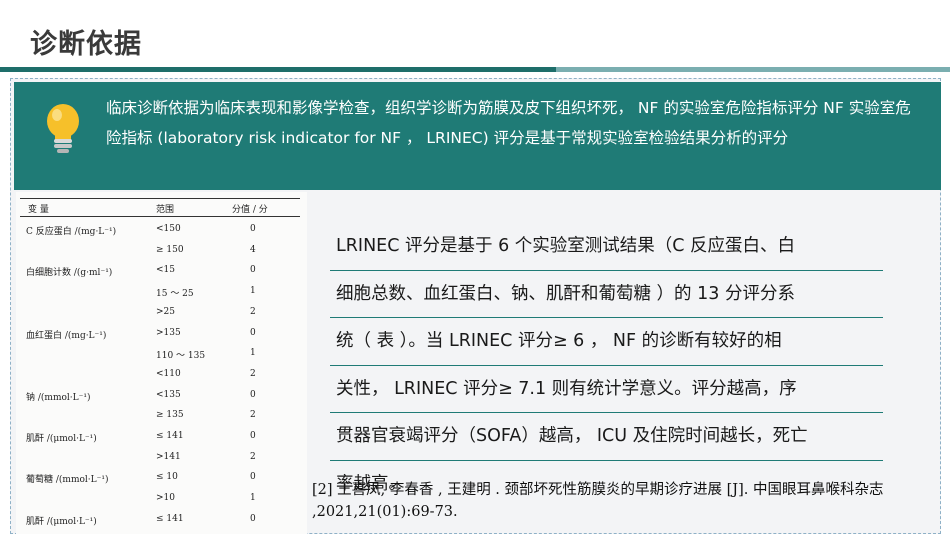 The image size is (950, 535). I want to click on lightbulb-icon, so click(63, 130).